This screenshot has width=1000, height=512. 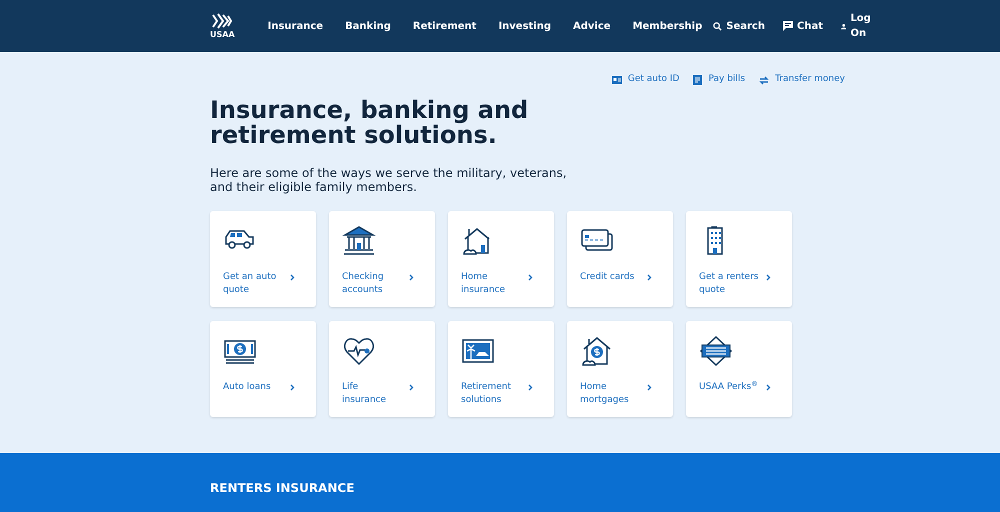 I want to click on transfer-icon, so click(x=764, y=80).